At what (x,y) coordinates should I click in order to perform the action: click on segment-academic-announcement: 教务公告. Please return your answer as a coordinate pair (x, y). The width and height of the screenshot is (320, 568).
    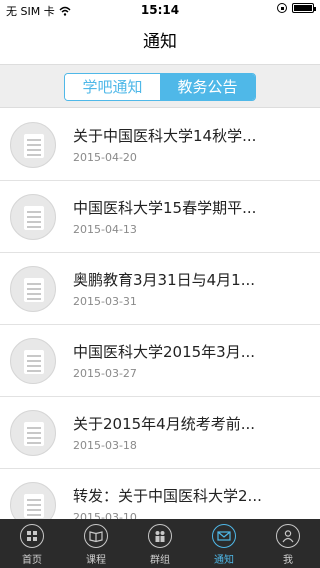
    Looking at the image, I should click on (207, 87).